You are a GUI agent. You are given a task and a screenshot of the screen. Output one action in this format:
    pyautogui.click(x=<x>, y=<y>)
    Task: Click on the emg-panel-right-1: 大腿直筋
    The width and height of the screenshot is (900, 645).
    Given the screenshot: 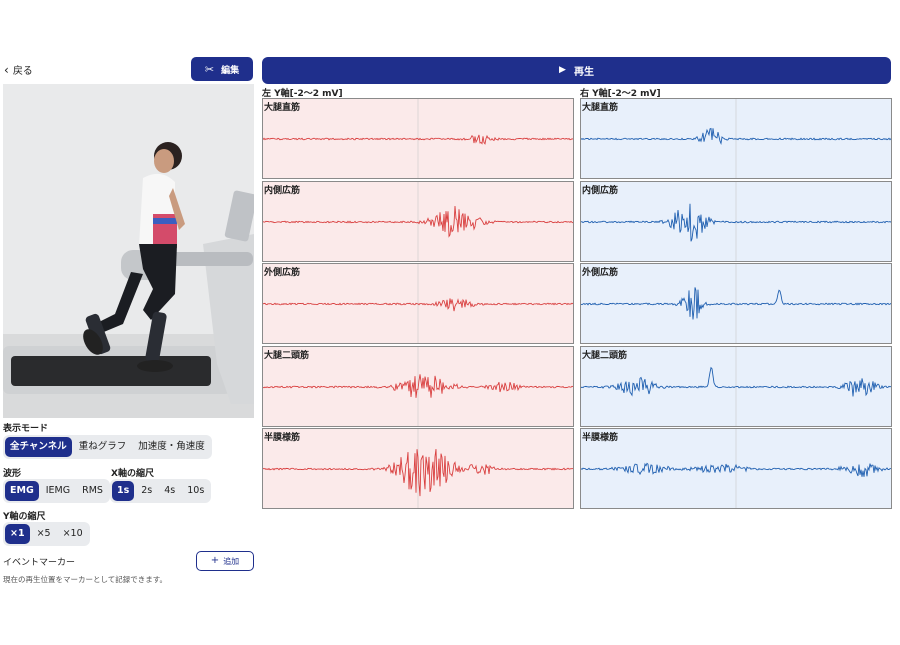 What is the action you would take?
    pyautogui.click(x=736, y=138)
    